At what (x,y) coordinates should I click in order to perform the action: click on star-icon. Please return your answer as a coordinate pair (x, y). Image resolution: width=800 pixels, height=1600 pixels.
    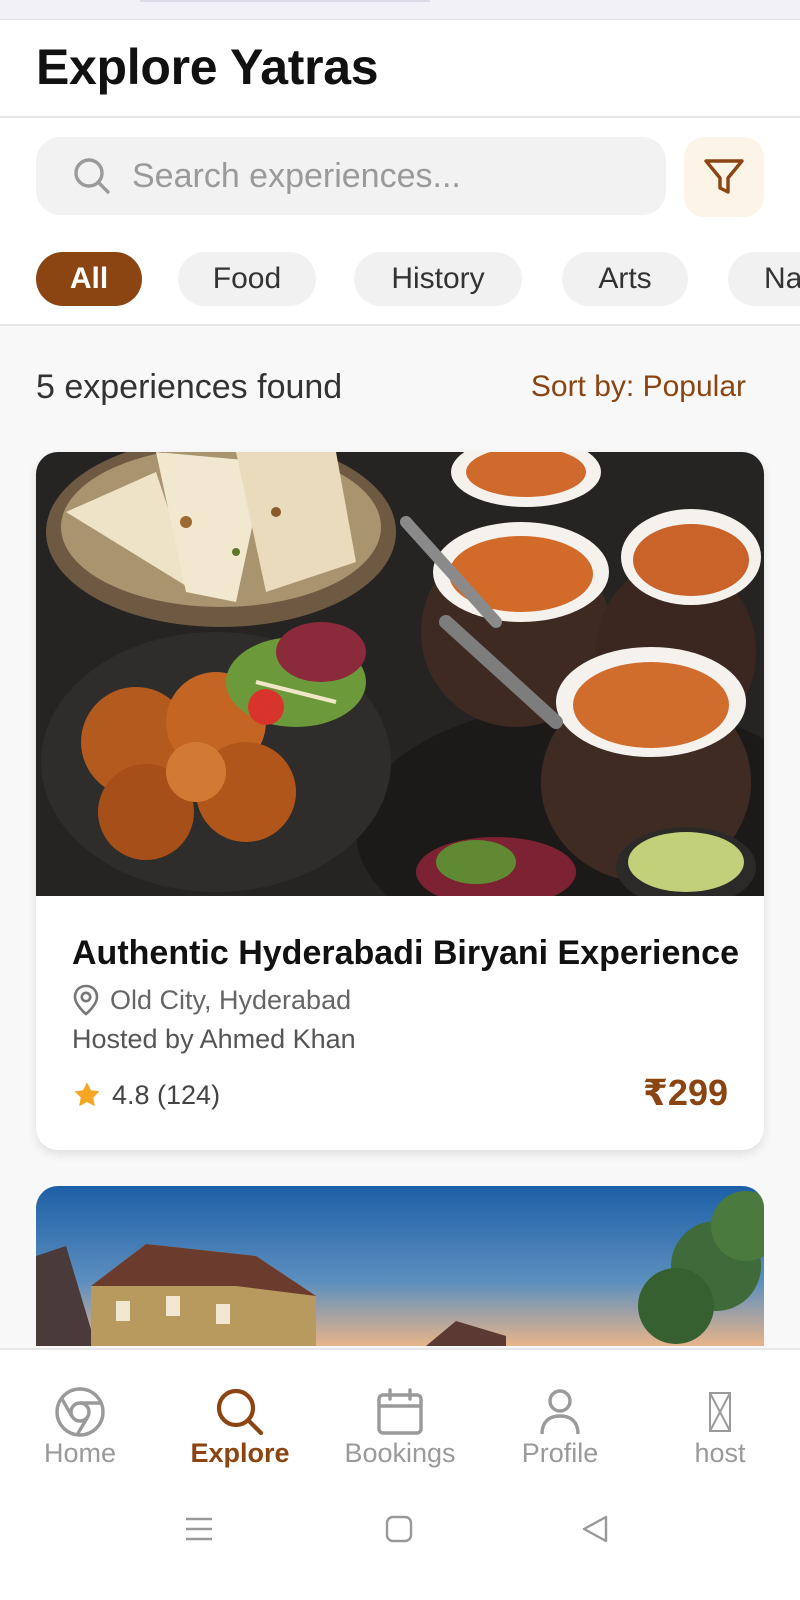
    Looking at the image, I should click on (87, 1094).